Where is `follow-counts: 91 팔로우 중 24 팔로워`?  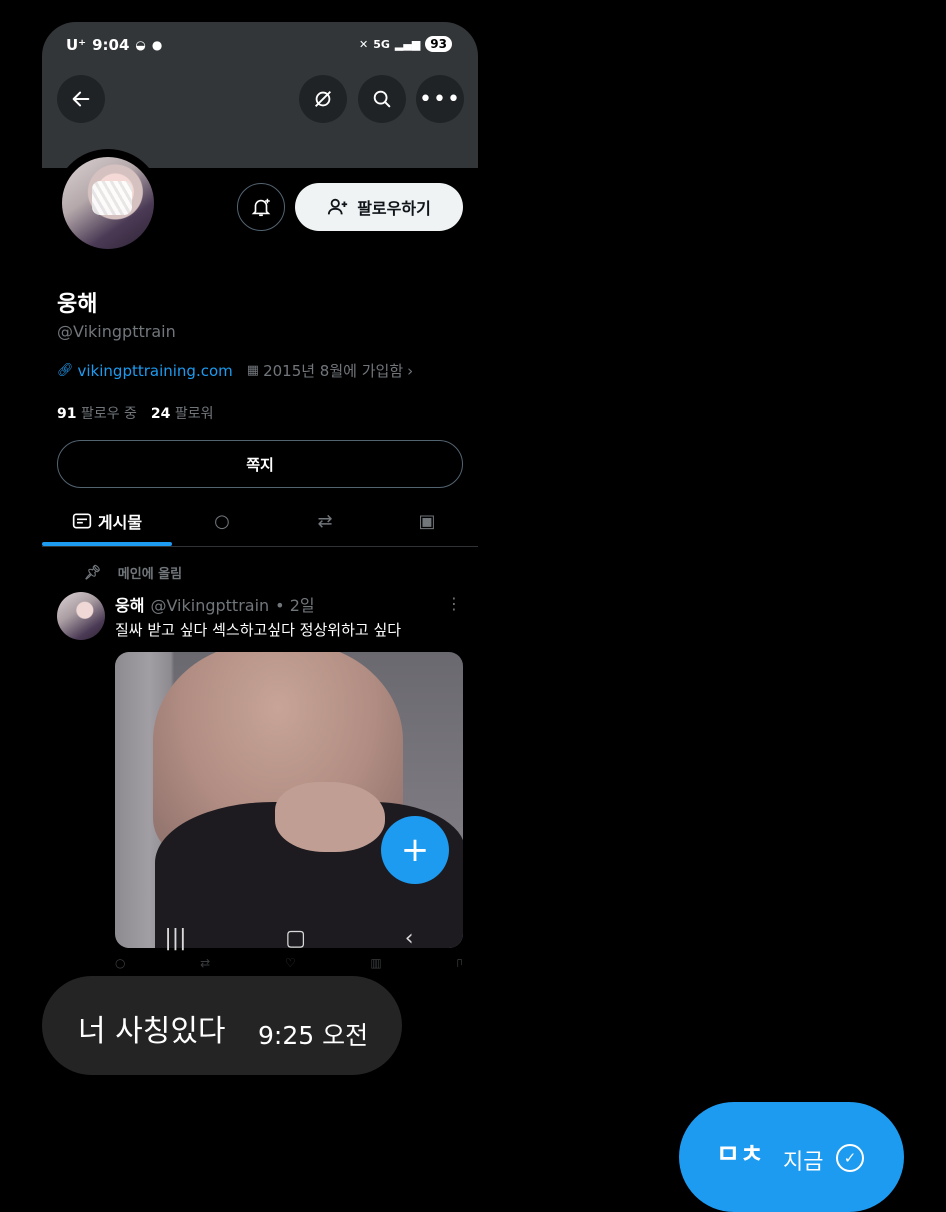
follow-counts: 91 팔로우 중 24 팔로워 is located at coordinates (135, 413).